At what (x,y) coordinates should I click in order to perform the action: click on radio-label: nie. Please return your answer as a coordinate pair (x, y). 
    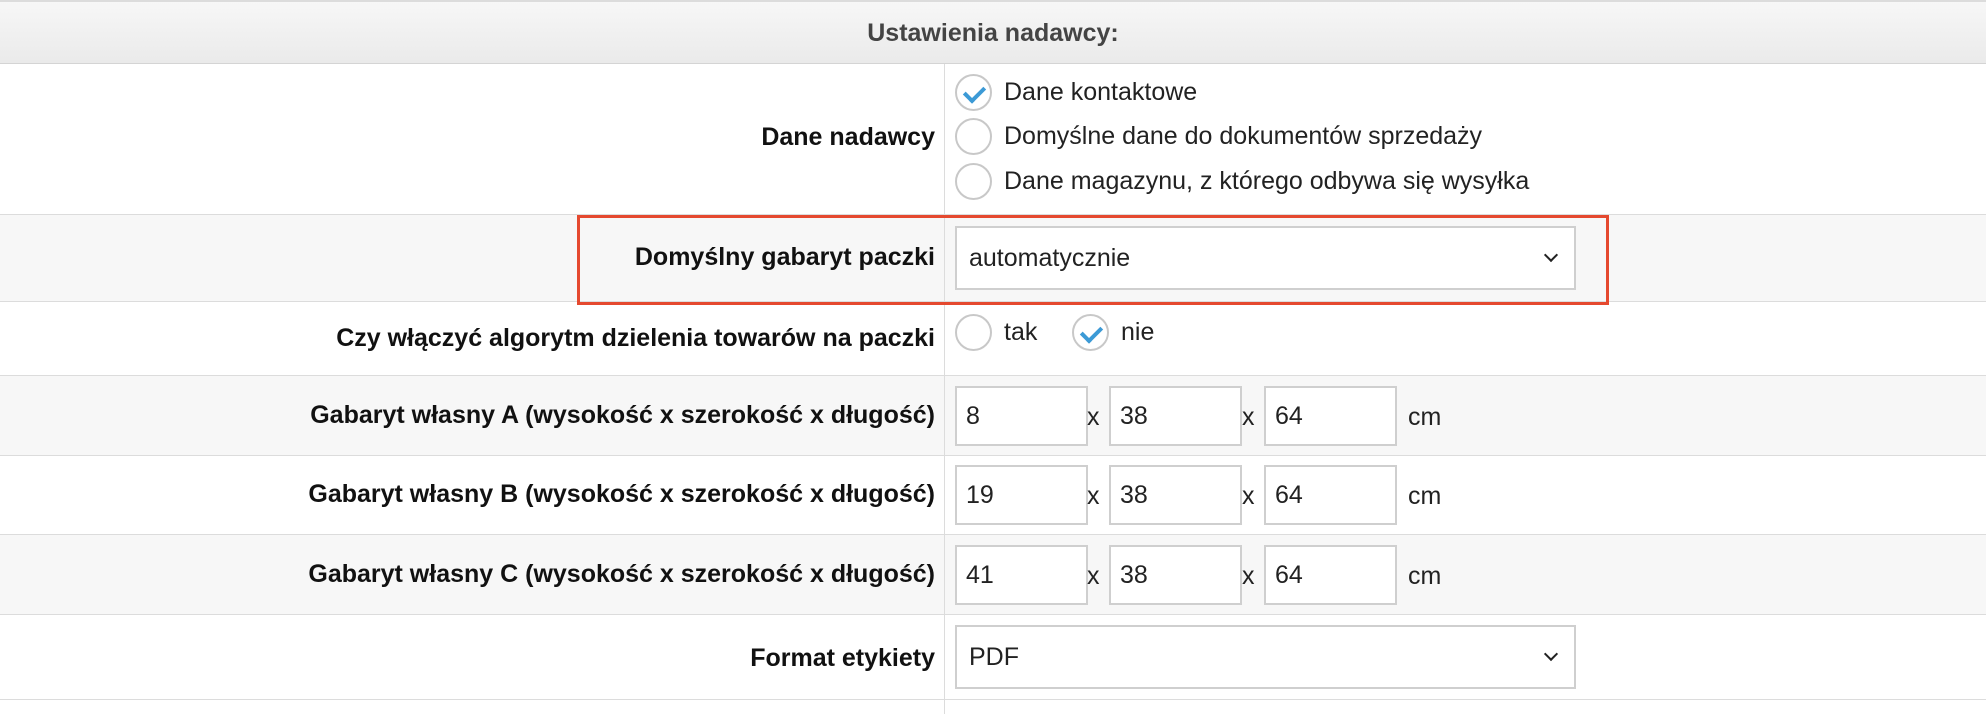
    Looking at the image, I should click on (1138, 332).